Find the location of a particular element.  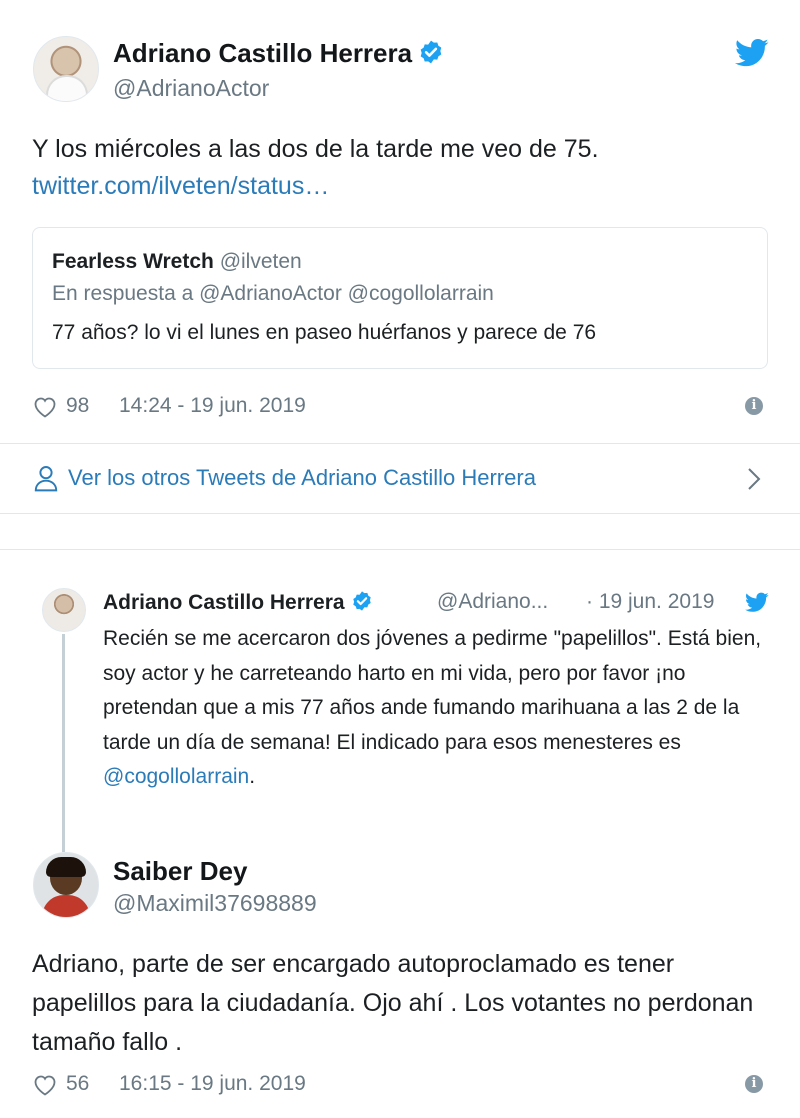

author-name-row: Adriano Castillo Herrera is located at coordinates (278, 53).